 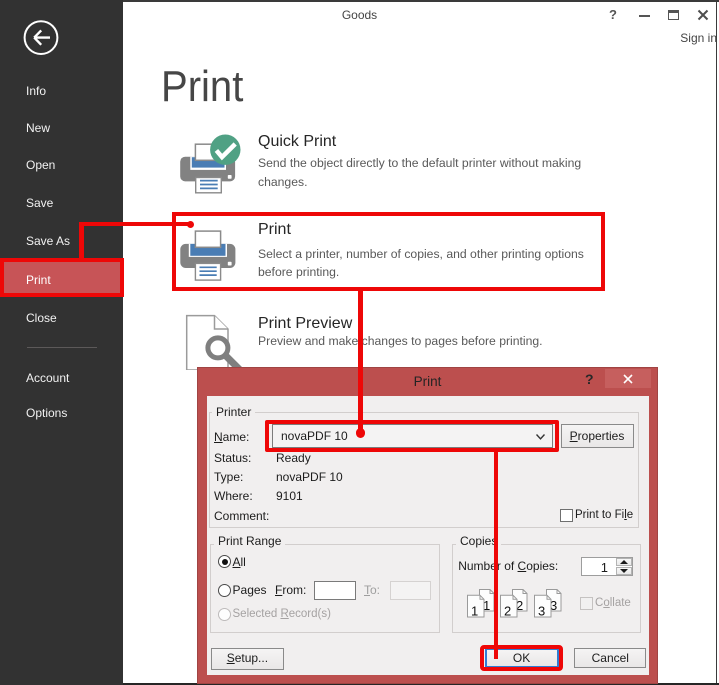 What do you see at coordinates (541, 611) in the screenshot?
I see `svg-text: 3` at bounding box center [541, 611].